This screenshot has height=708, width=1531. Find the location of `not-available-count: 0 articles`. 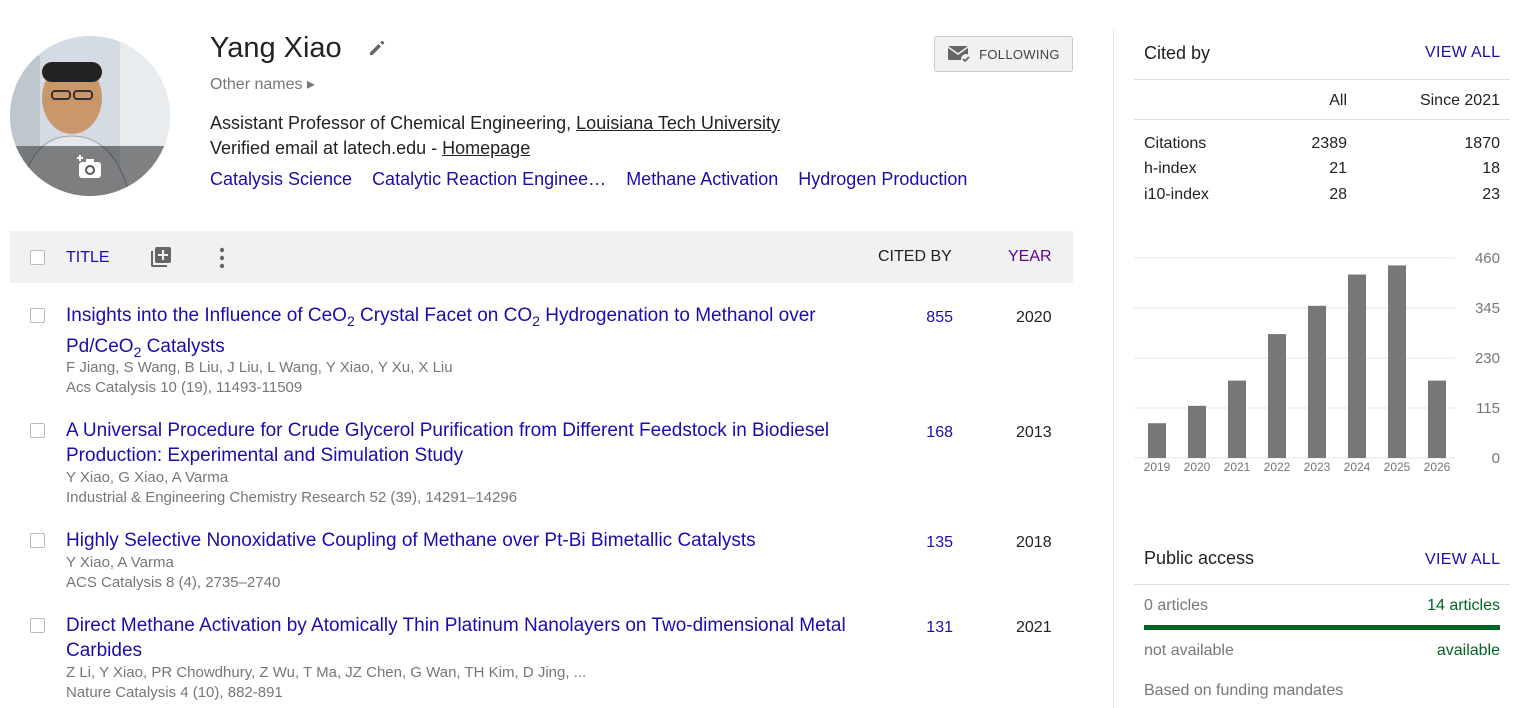

not-available-count: 0 articles is located at coordinates (1176, 606).